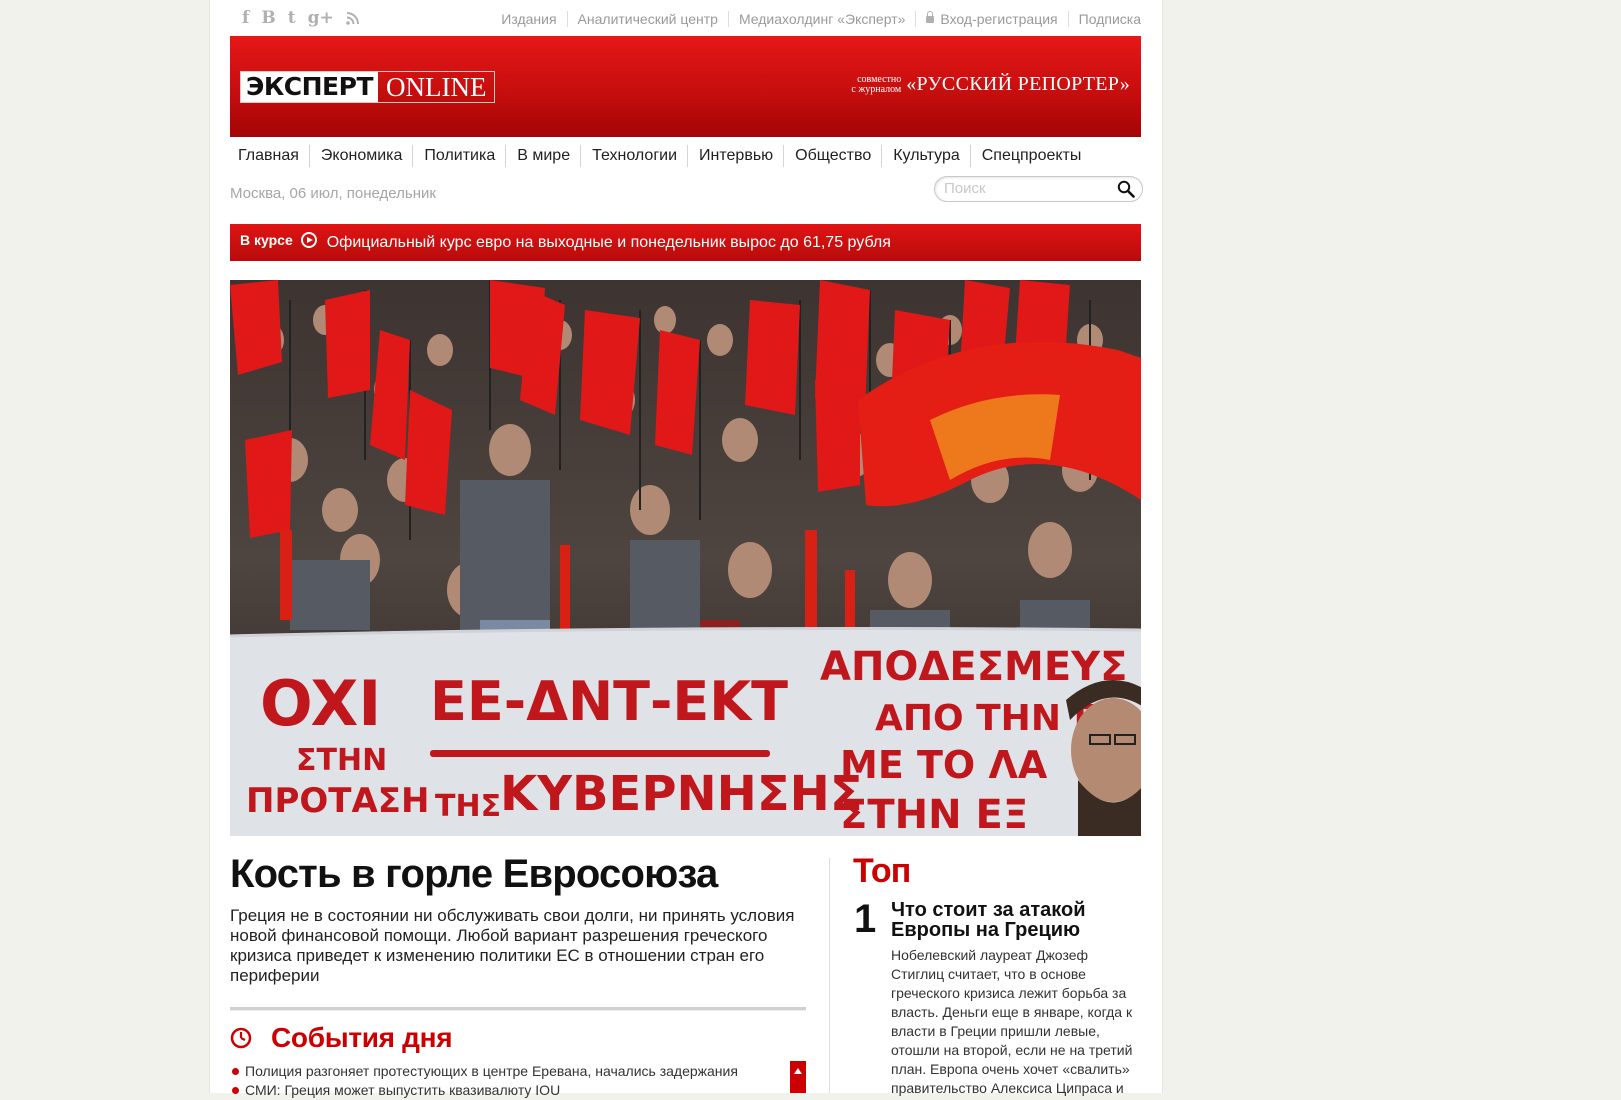  What do you see at coordinates (468, 806) in the screenshot?
I see `banner-tis: ΤΗΣ` at bounding box center [468, 806].